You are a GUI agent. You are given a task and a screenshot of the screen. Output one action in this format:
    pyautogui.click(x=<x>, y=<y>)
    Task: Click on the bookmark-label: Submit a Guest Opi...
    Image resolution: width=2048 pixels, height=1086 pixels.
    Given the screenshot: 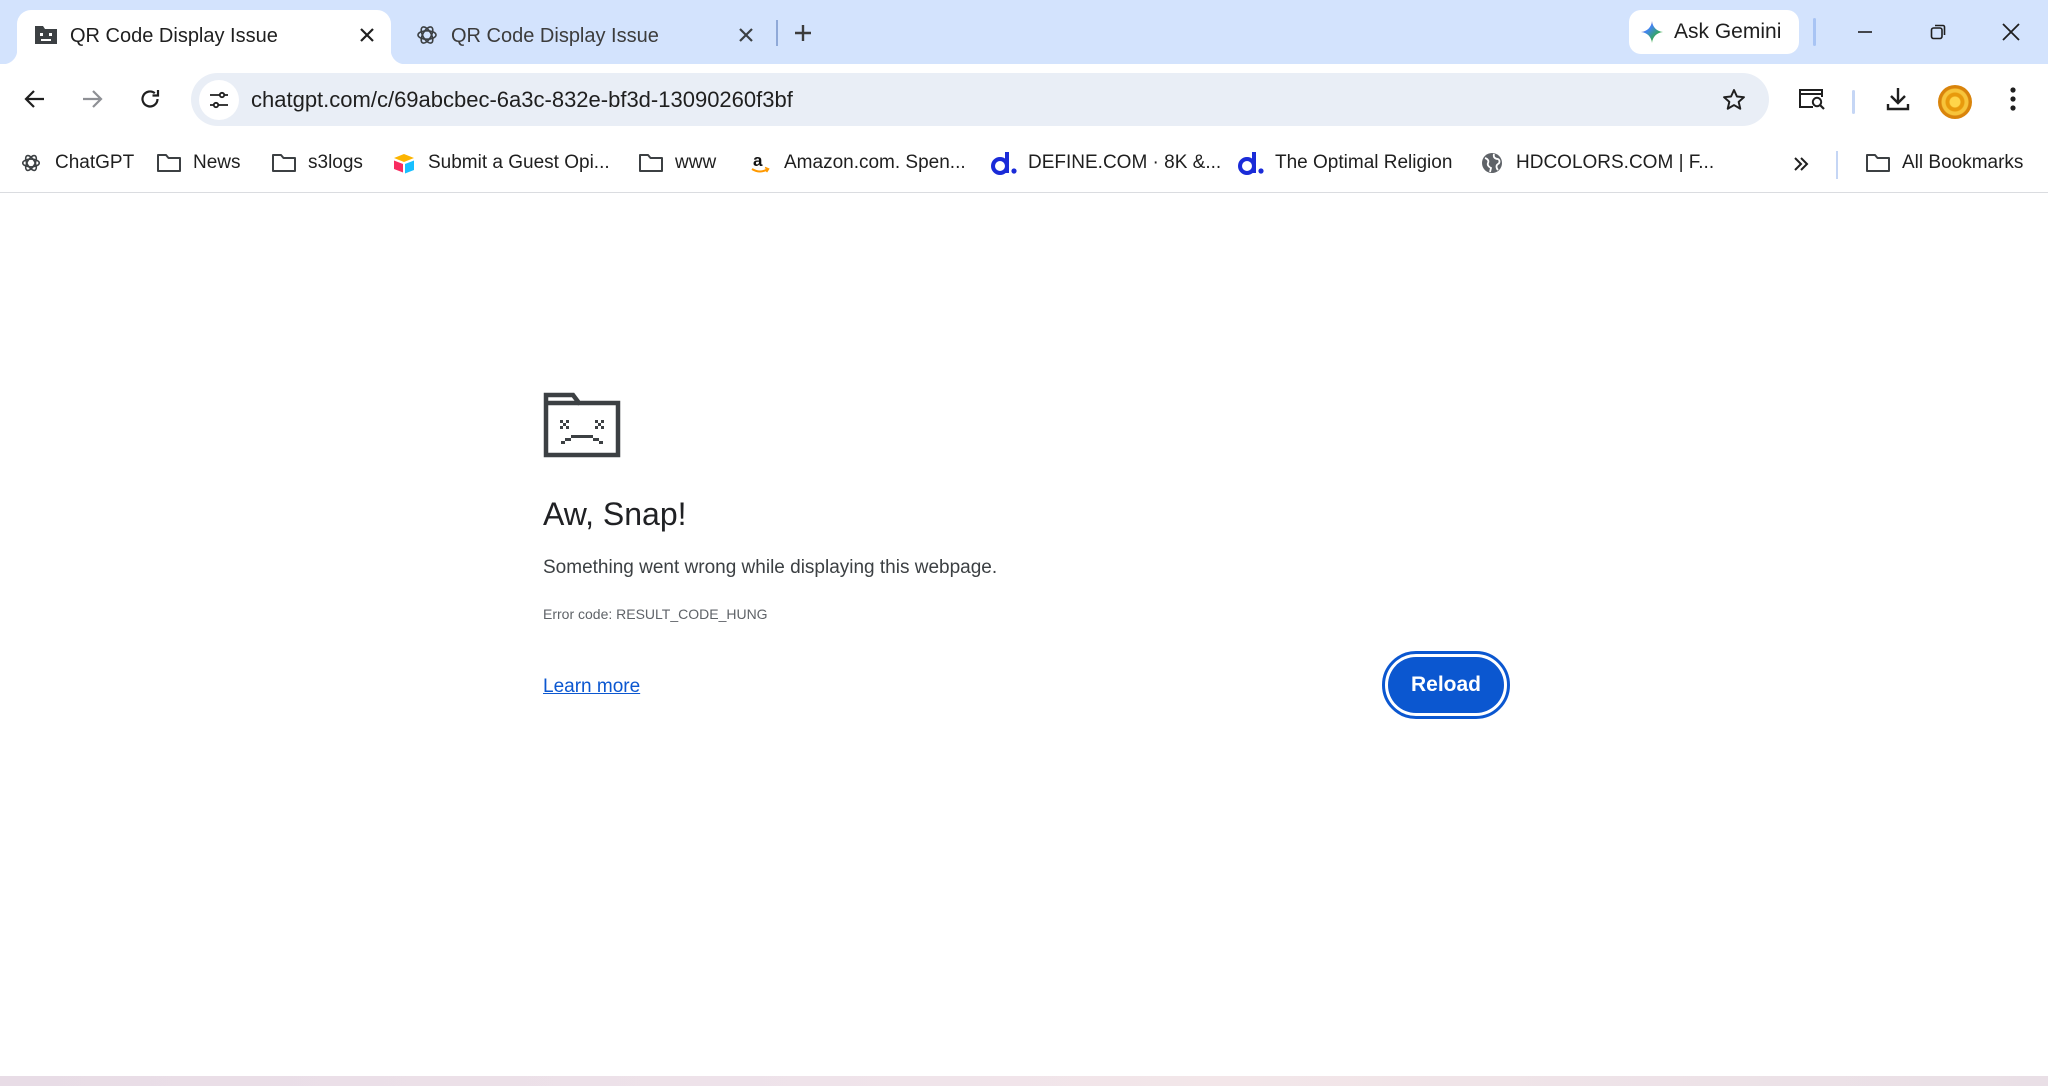 What is the action you would take?
    pyautogui.click(x=519, y=162)
    